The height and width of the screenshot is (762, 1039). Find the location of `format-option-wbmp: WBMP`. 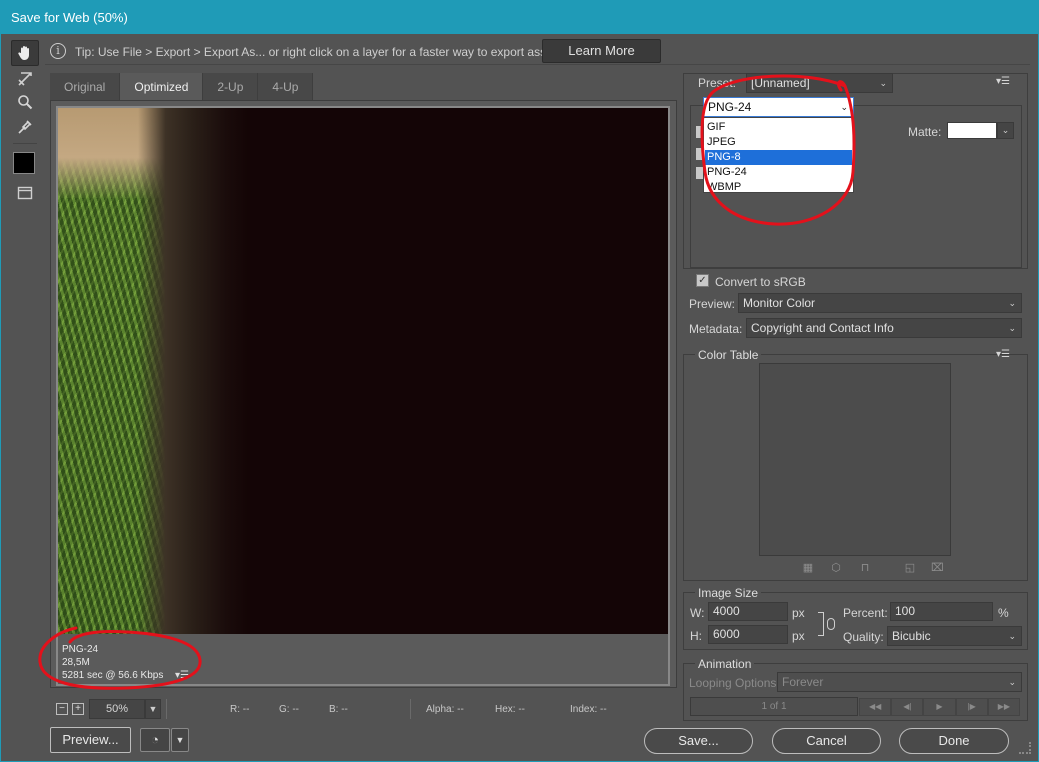

format-option-wbmp: WBMP is located at coordinates (778, 187).